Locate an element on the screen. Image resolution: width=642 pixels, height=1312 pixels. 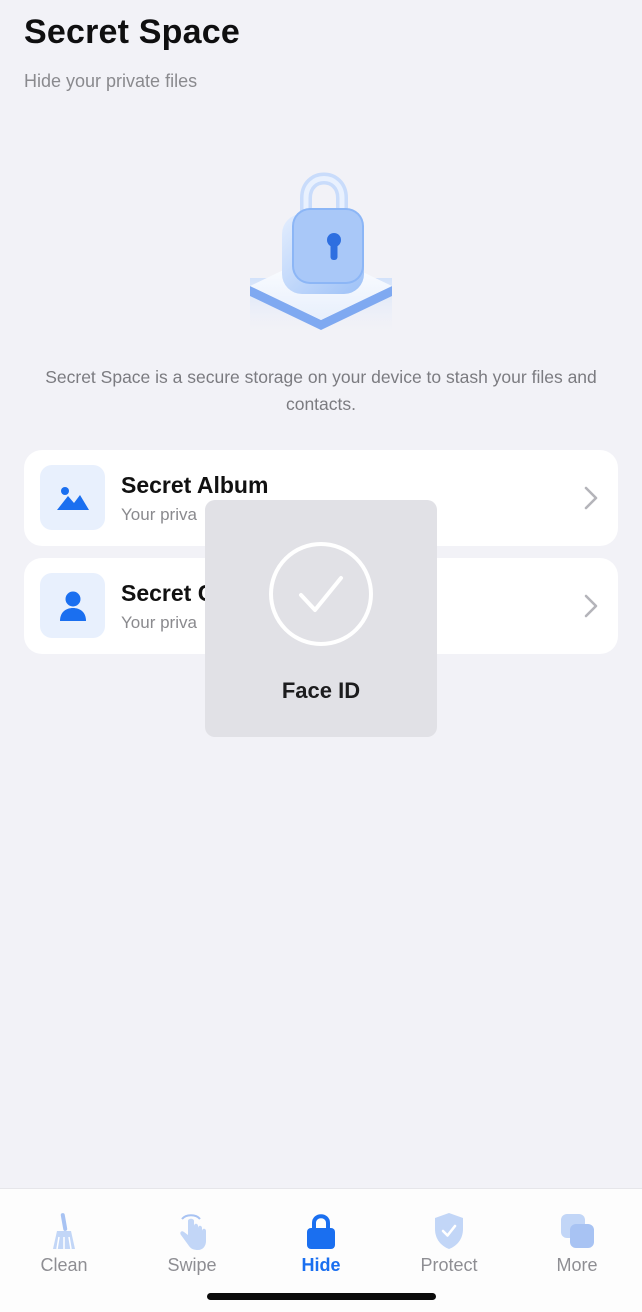
checkmark-circle-icon is located at coordinates (321, 596).